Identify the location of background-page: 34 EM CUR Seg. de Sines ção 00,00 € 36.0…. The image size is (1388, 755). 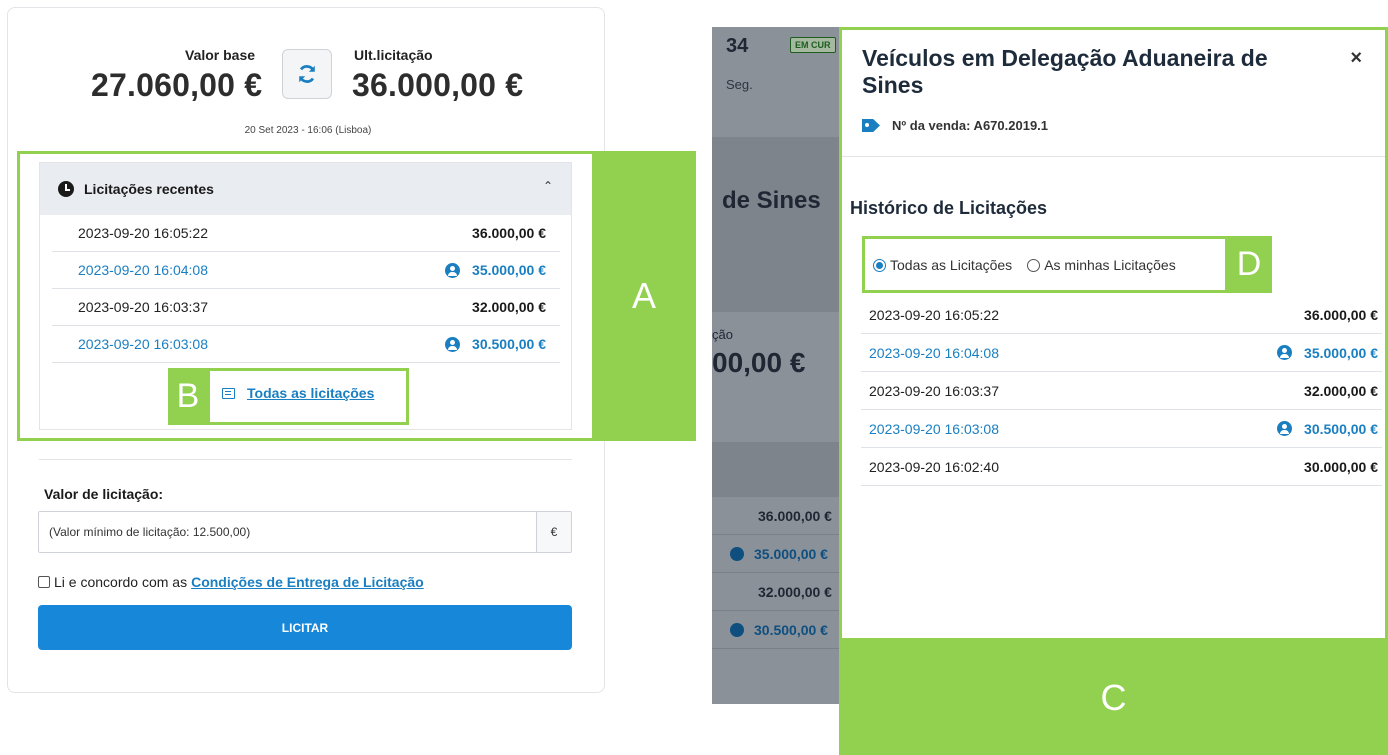
(787, 365).